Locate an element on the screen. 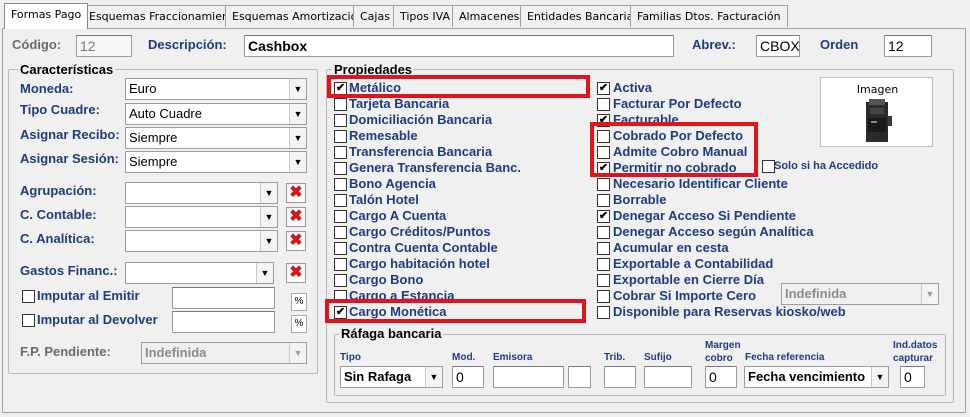  disponible-para-reservas-kiosko-web-label: Disponible para Reservas kiosko/web is located at coordinates (729, 311).